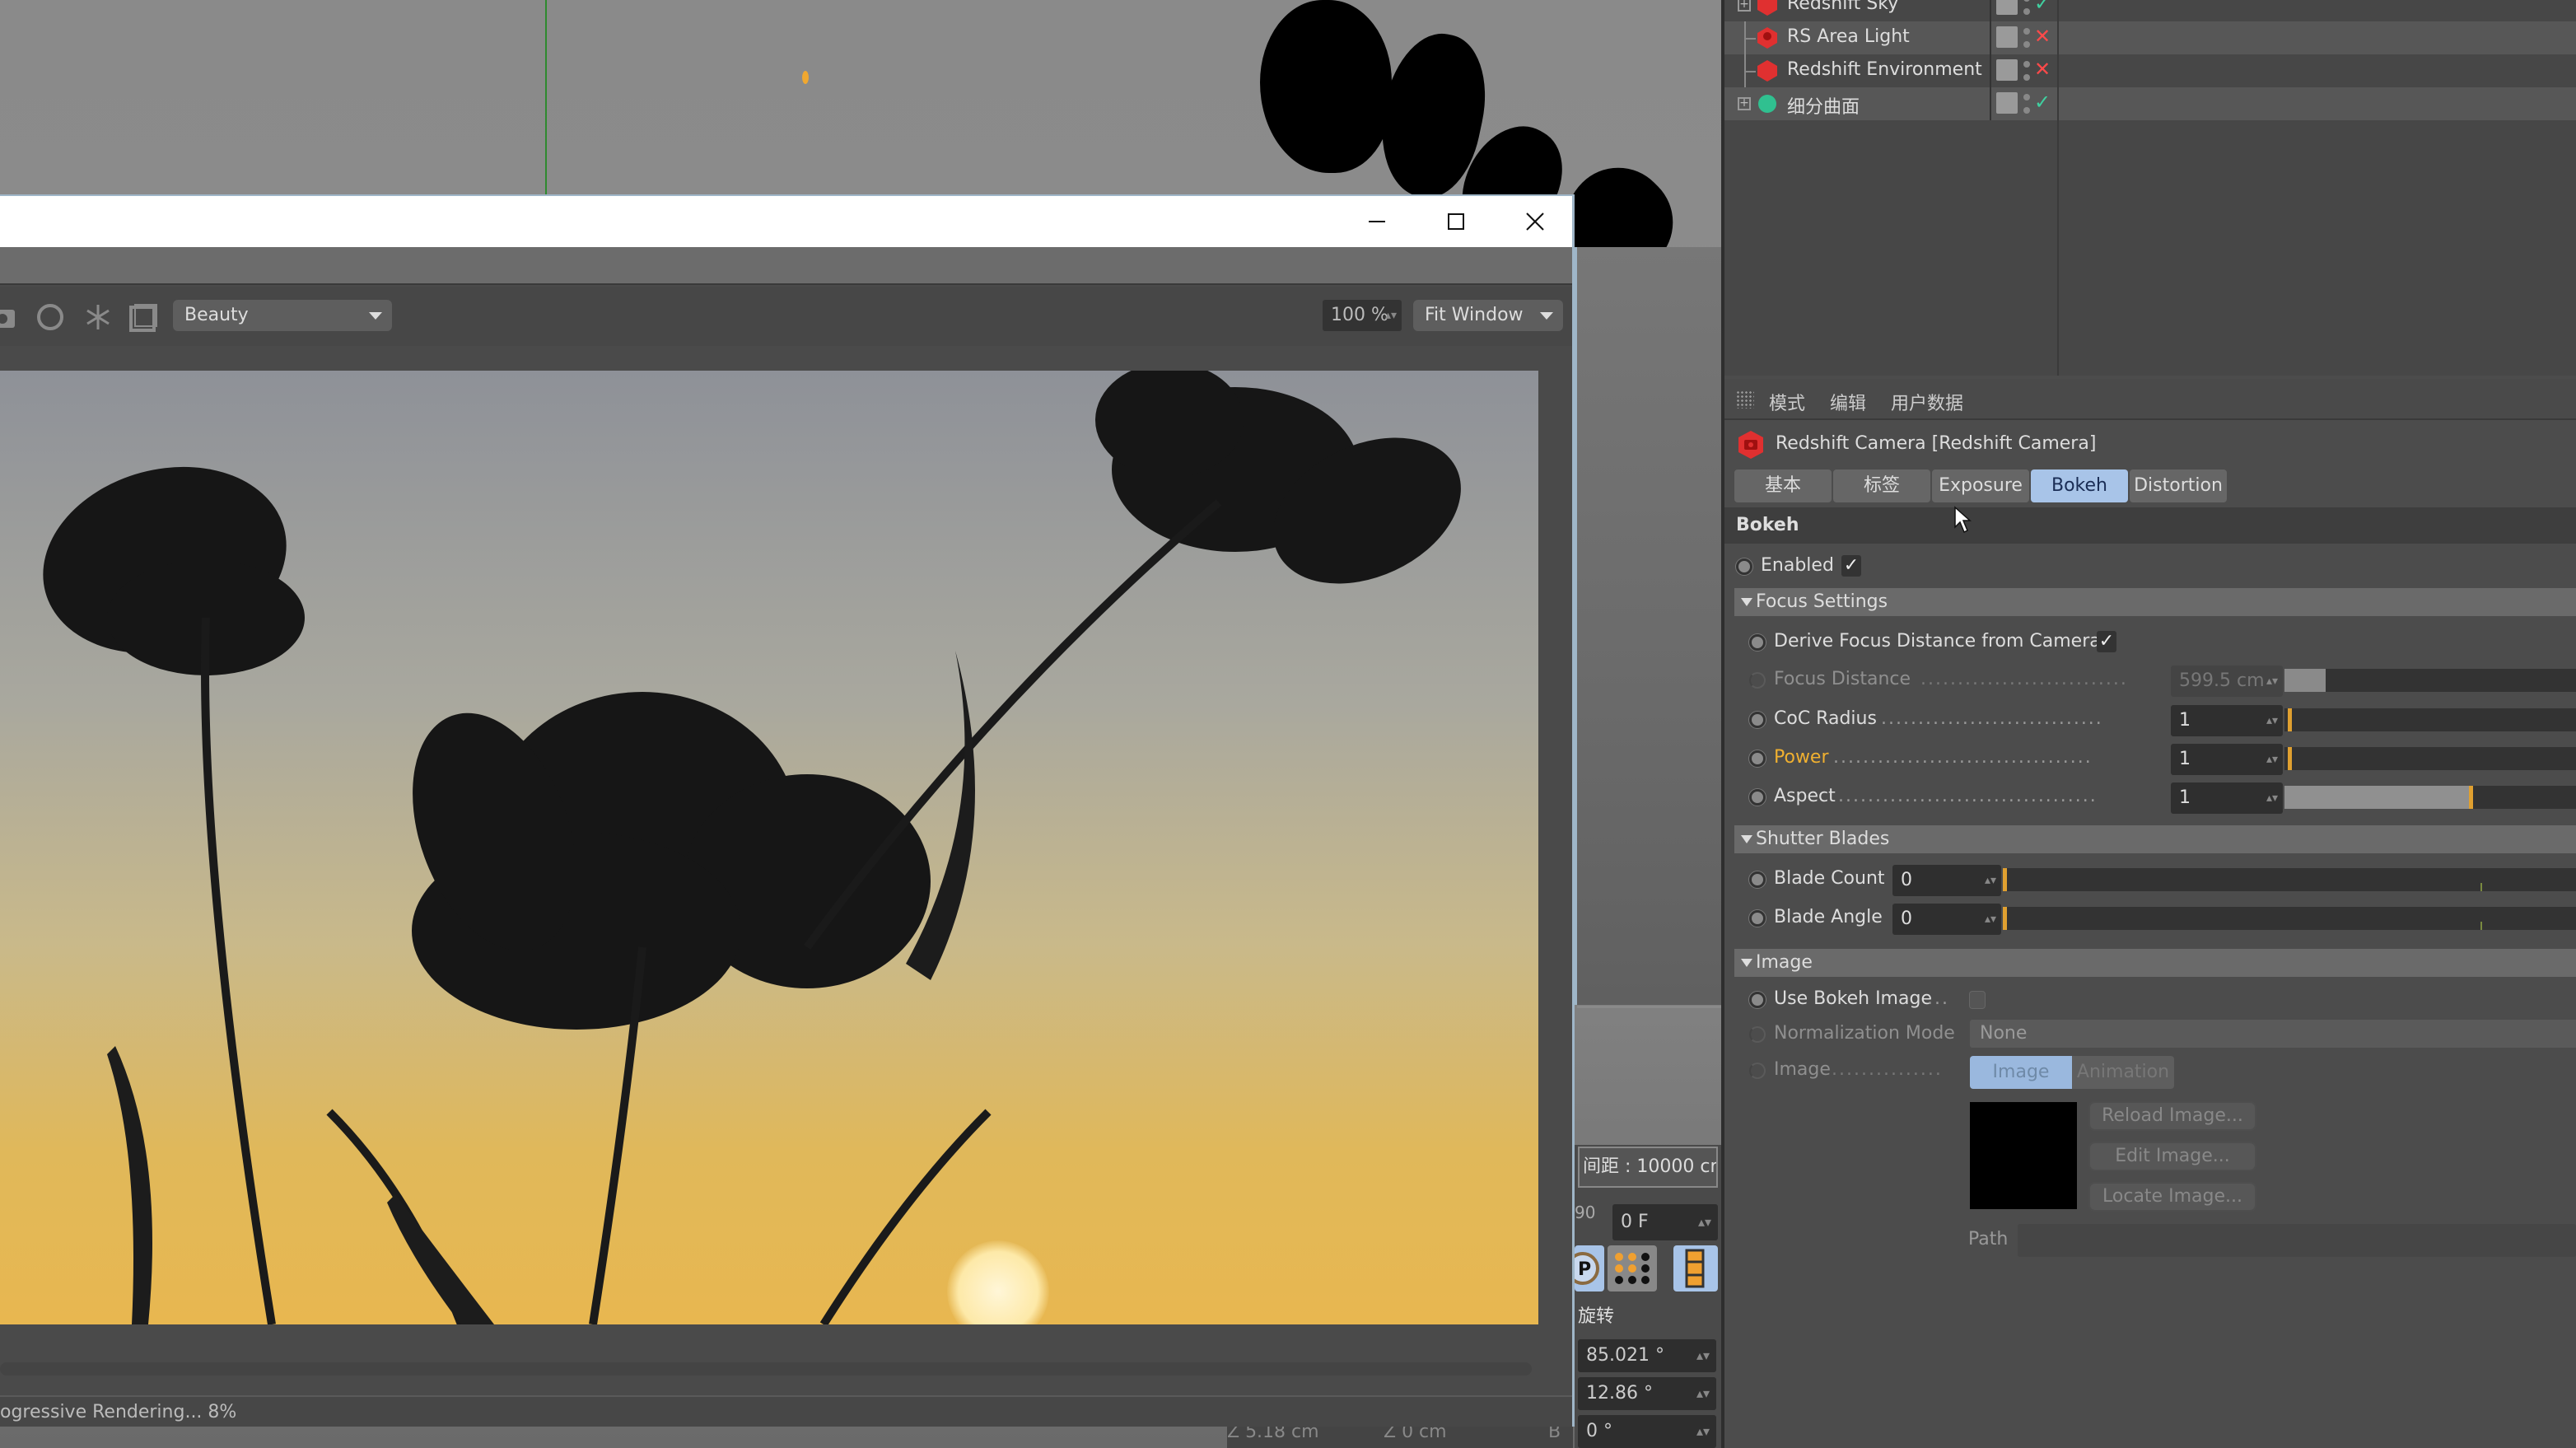  Describe the element at coordinates (2155, 602) in the screenshot. I see `focus-settings-header: Focus Settings` at that location.